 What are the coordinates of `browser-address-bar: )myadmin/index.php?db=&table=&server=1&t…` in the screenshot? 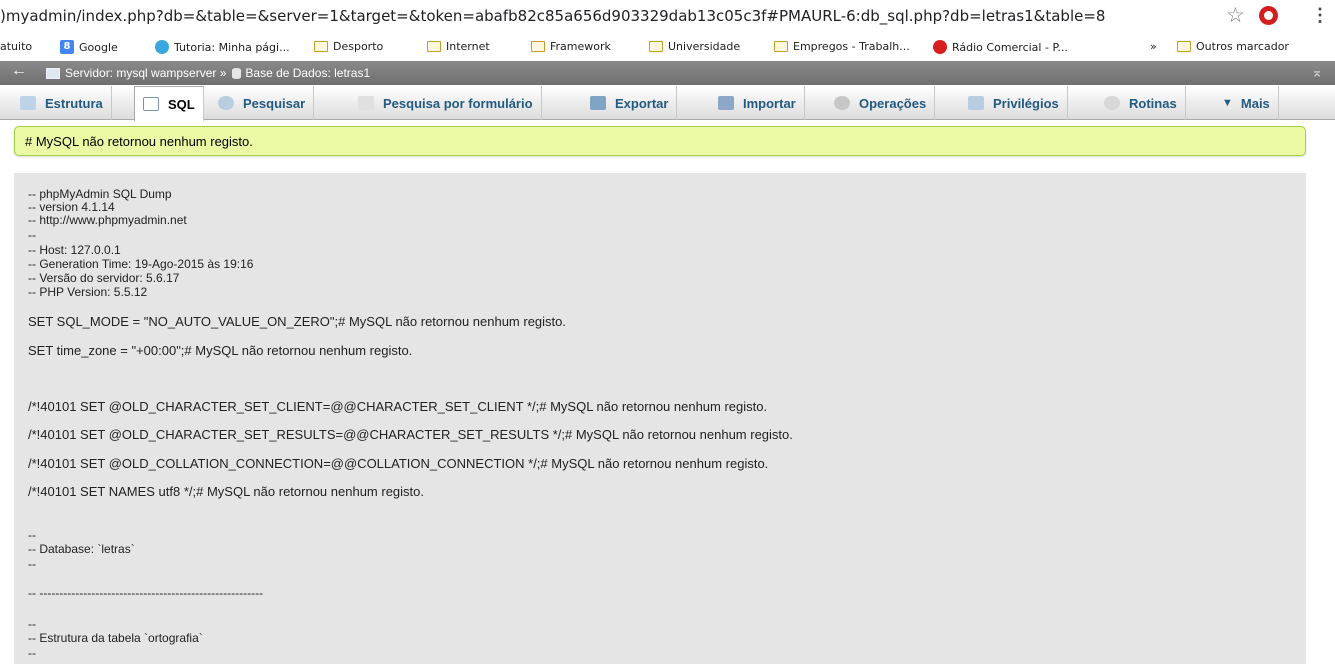 It's located at (667, 18).